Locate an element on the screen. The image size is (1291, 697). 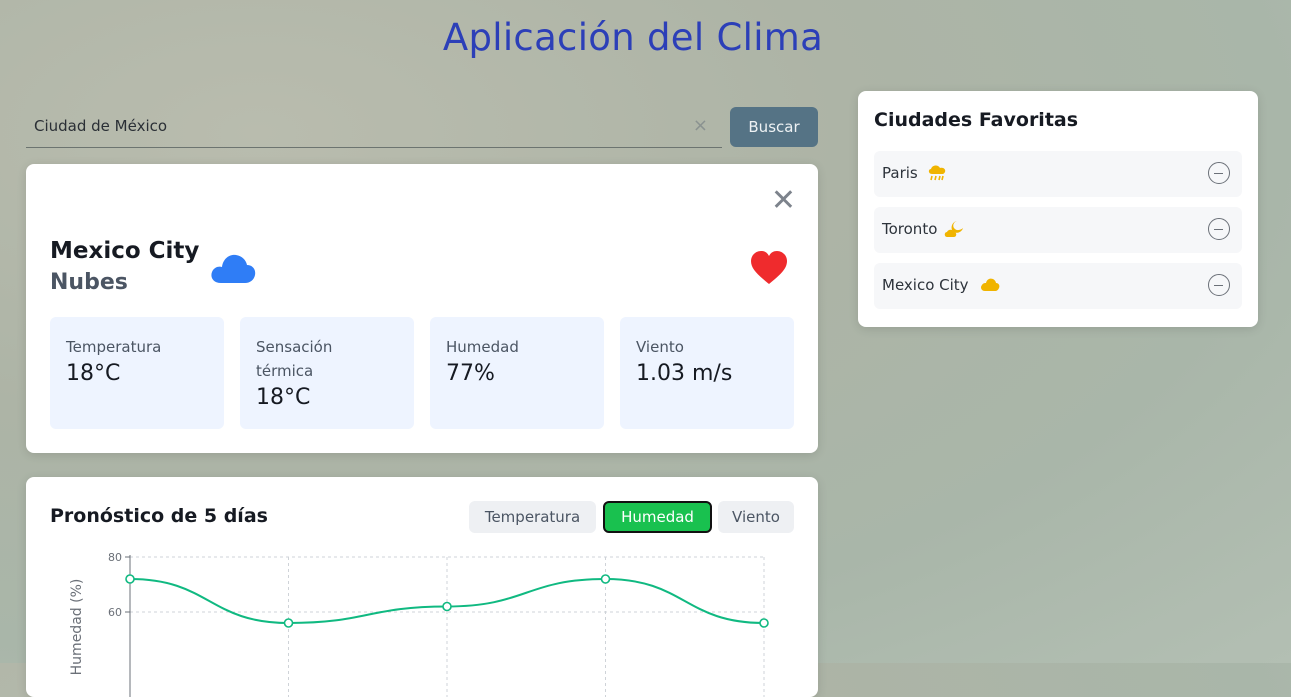
close-icon: ✕ is located at coordinates (783, 201).